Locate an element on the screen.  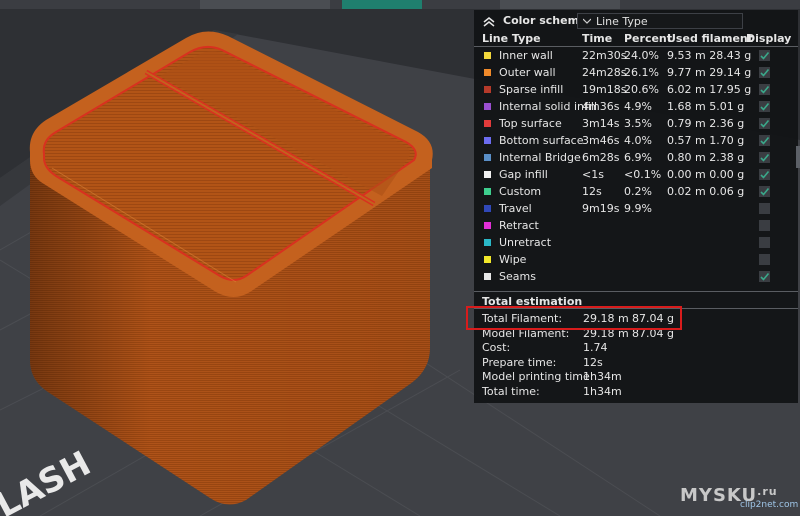
line-used-filament: 0.00 m 0.00 g is located at coordinates (706, 174).